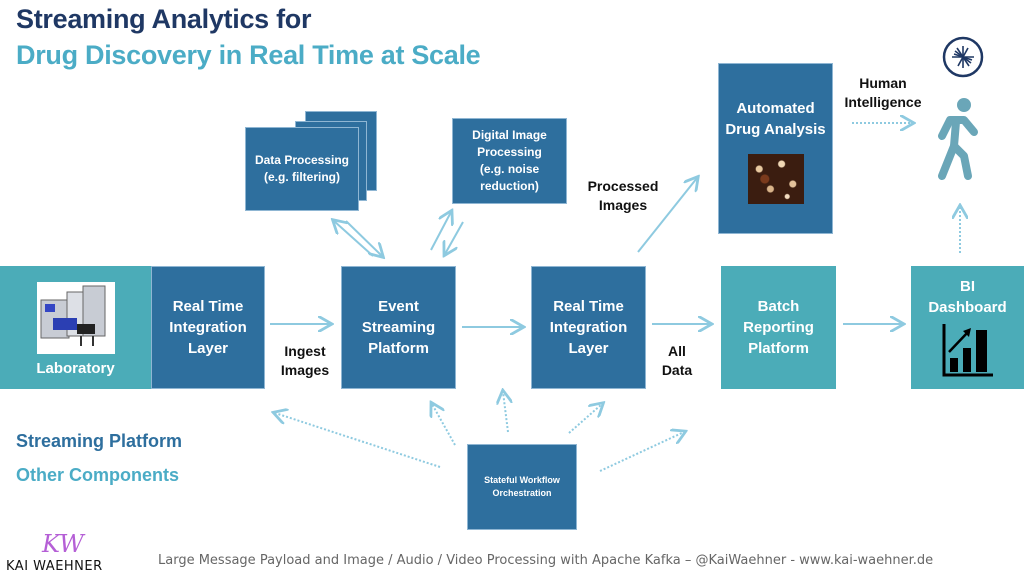 Image resolution: width=1024 pixels, height=575 pixels. What do you see at coordinates (302, 169) in the screenshot?
I see `data-processing-box: Data Processing (e.g. filtering)` at bounding box center [302, 169].